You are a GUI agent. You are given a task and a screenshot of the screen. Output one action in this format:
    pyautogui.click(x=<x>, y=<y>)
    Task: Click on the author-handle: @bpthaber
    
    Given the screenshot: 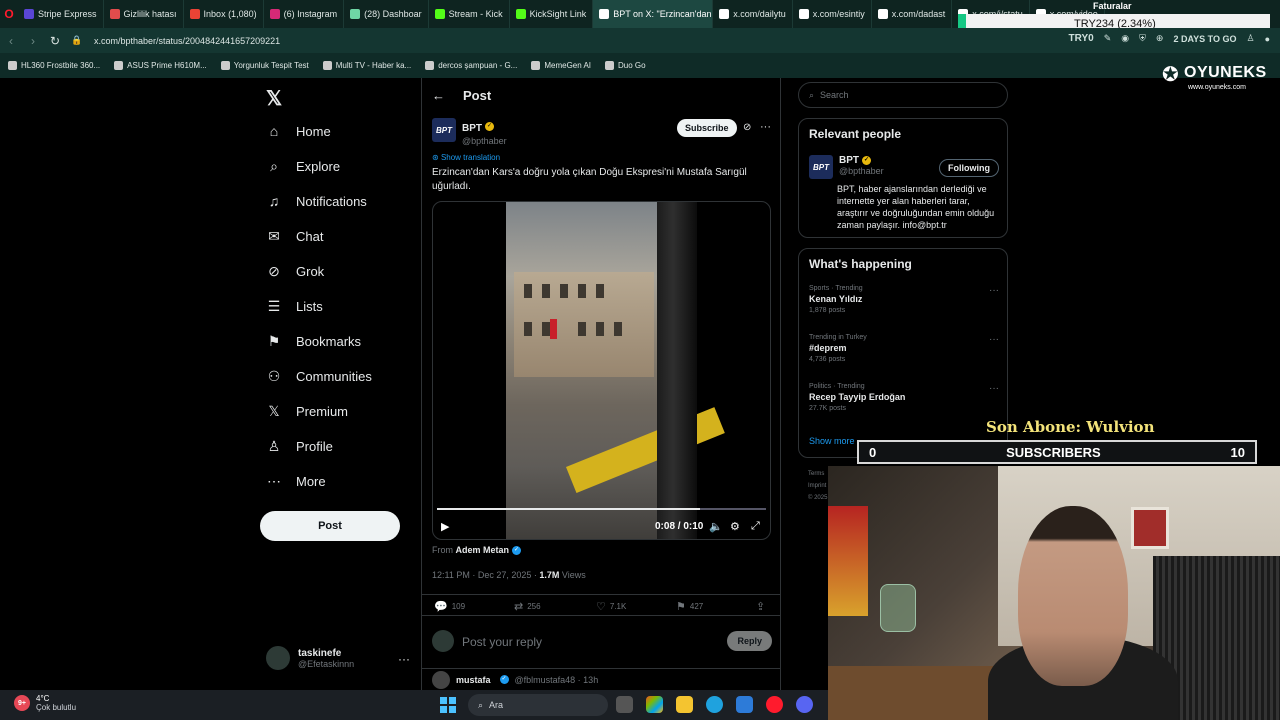 What is the action you would take?
    pyautogui.click(x=484, y=141)
    